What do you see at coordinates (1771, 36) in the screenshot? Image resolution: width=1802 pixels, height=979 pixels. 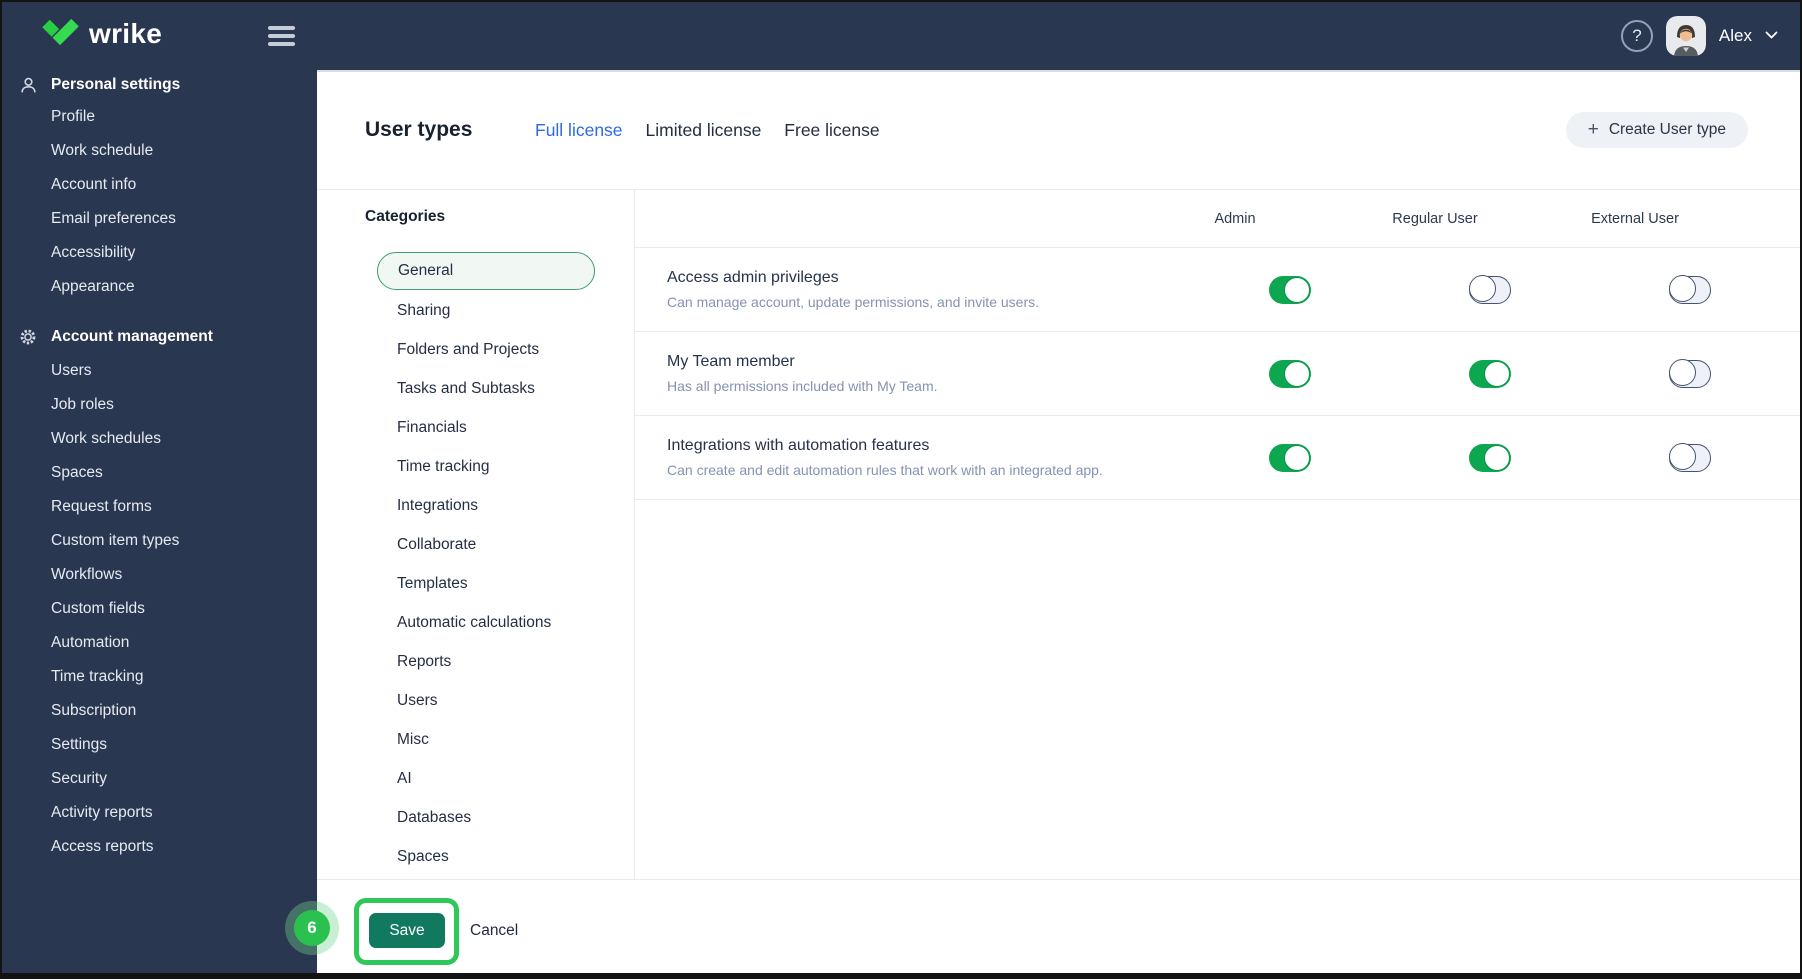 I see `chevron-down-icon` at bounding box center [1771, 36].